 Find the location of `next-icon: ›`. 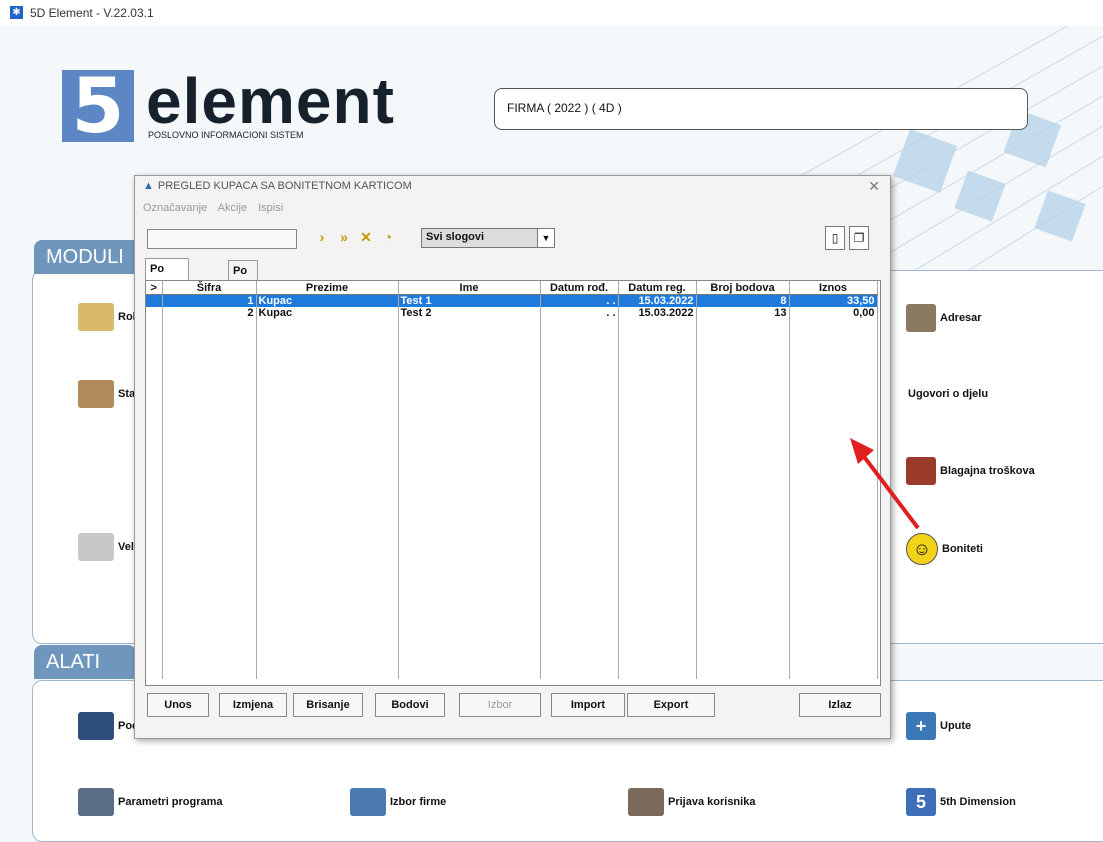

next-icon: › is located at coordinates (322, 237).